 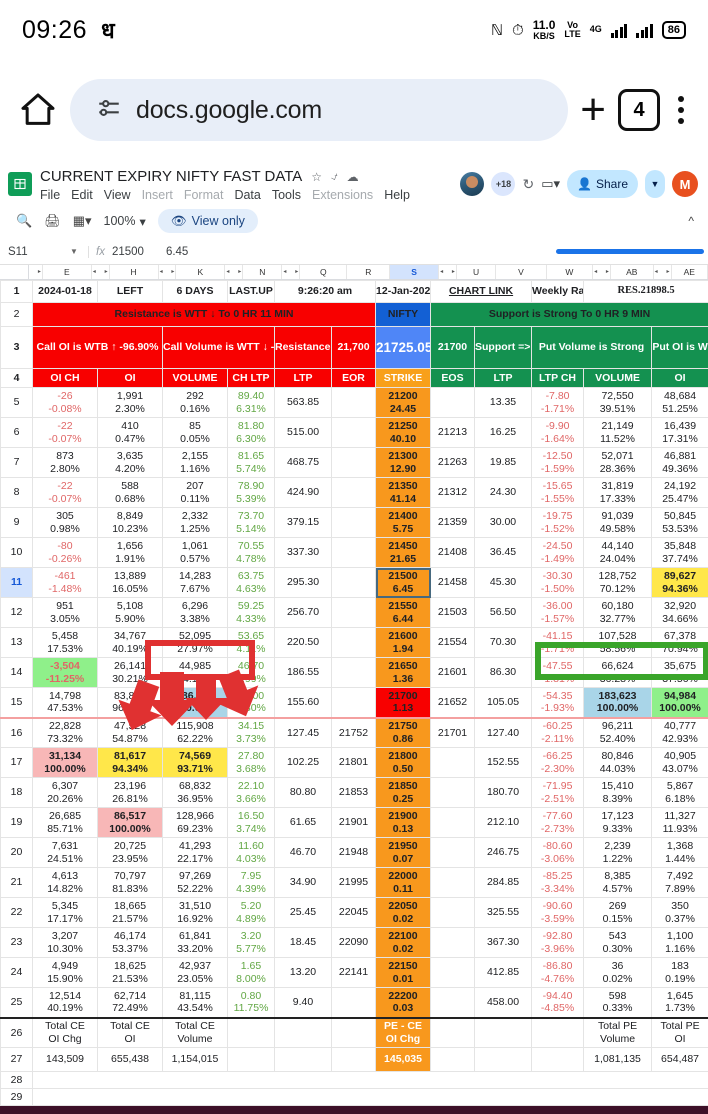 I want to click on cell-ce-eor: 21853, so click(x=354, y=793).